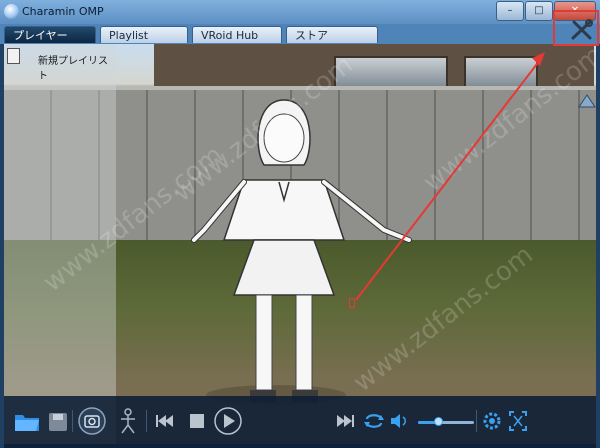 This screenshot has width=600, height=448. Describe the element at coordinates (164, 421) in the screenshot. I see `skip-previous-icon` at that location.